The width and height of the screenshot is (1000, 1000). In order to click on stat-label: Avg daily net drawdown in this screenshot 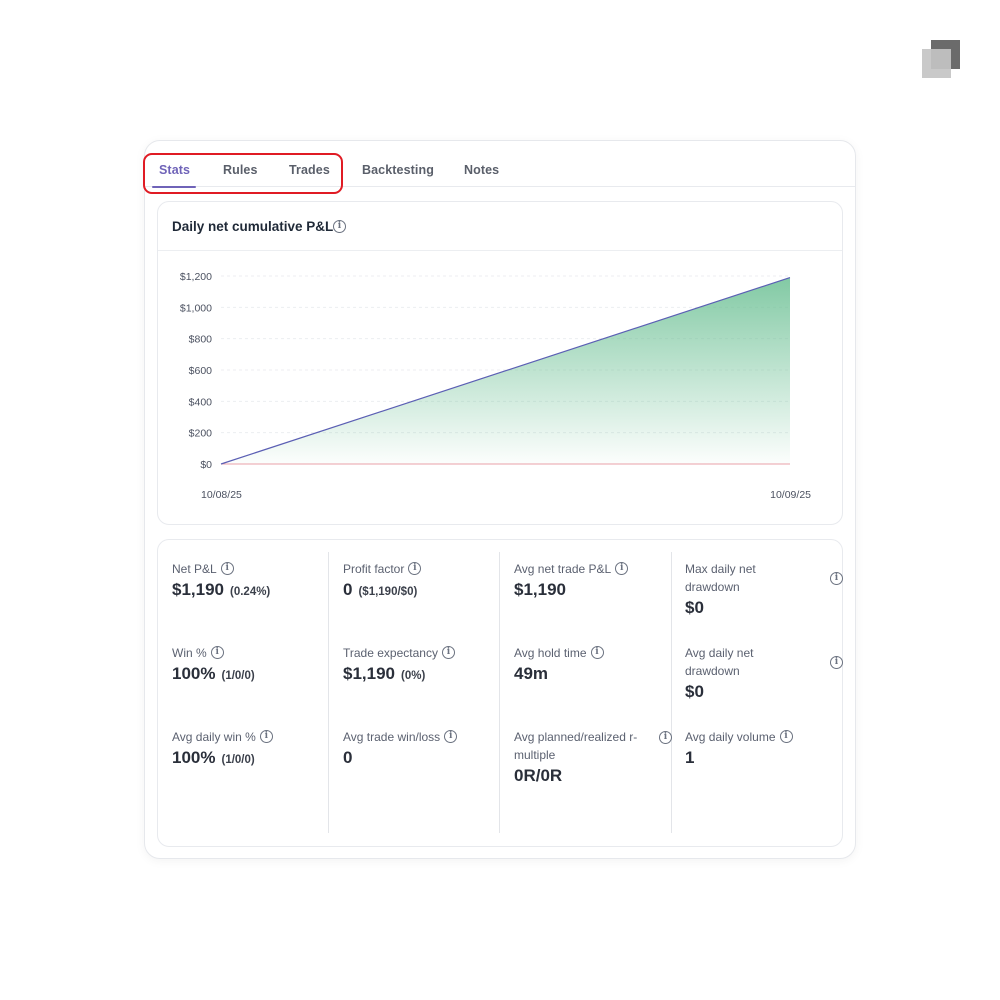, I will do `click(719, 662)`.